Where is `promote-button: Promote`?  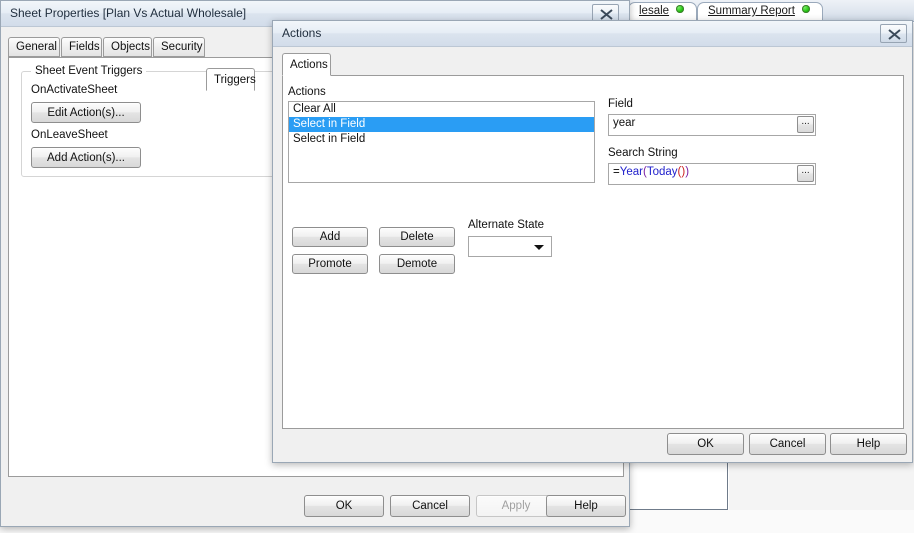
promote-button: Promote is located at coordinates (330, 264).